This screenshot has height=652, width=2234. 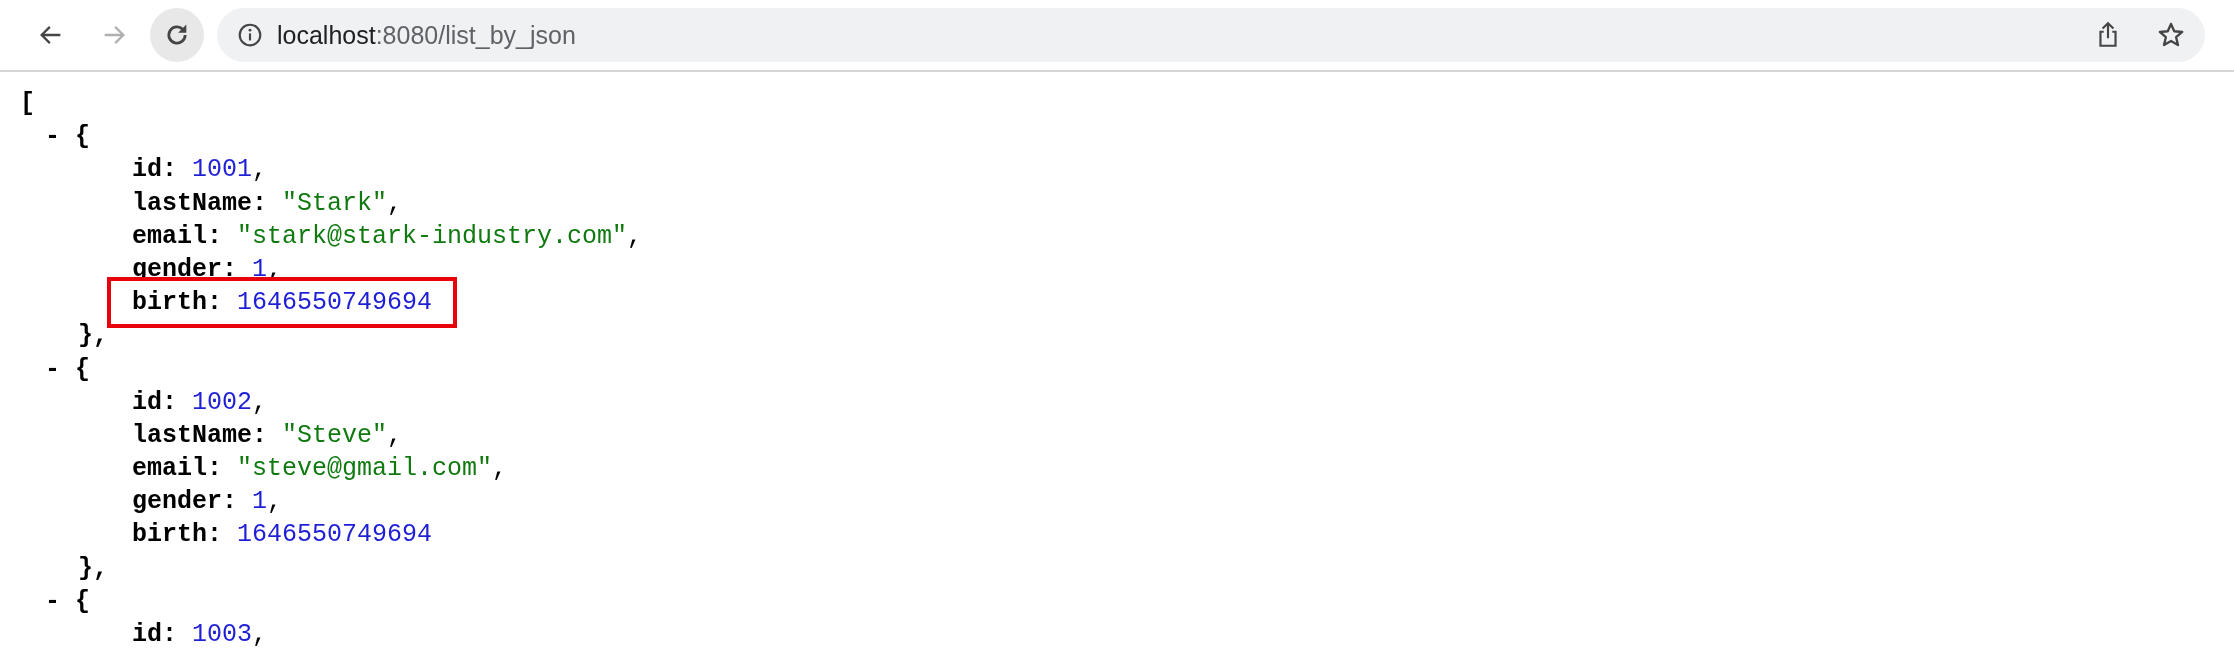 I want to click on json-value: 1001, so click(x=222, y=170).